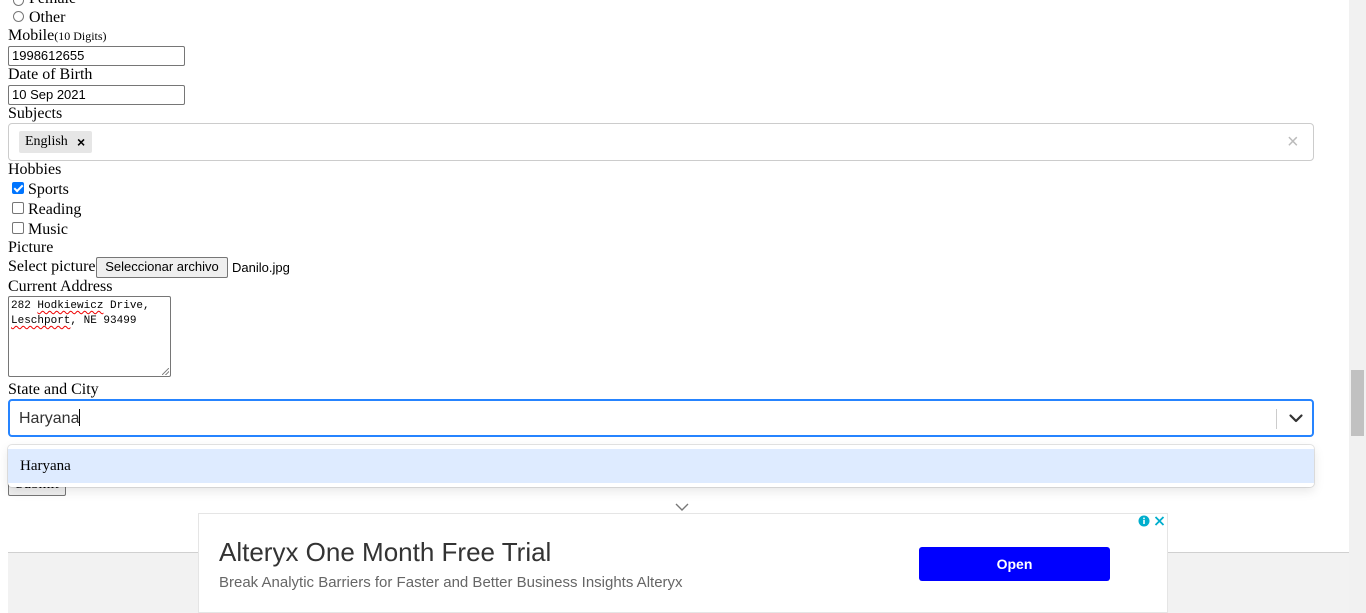 The height and width of the screenshot is (613, 1366). I want to click on textarea-resize-handle-icon, so click(165, 371).